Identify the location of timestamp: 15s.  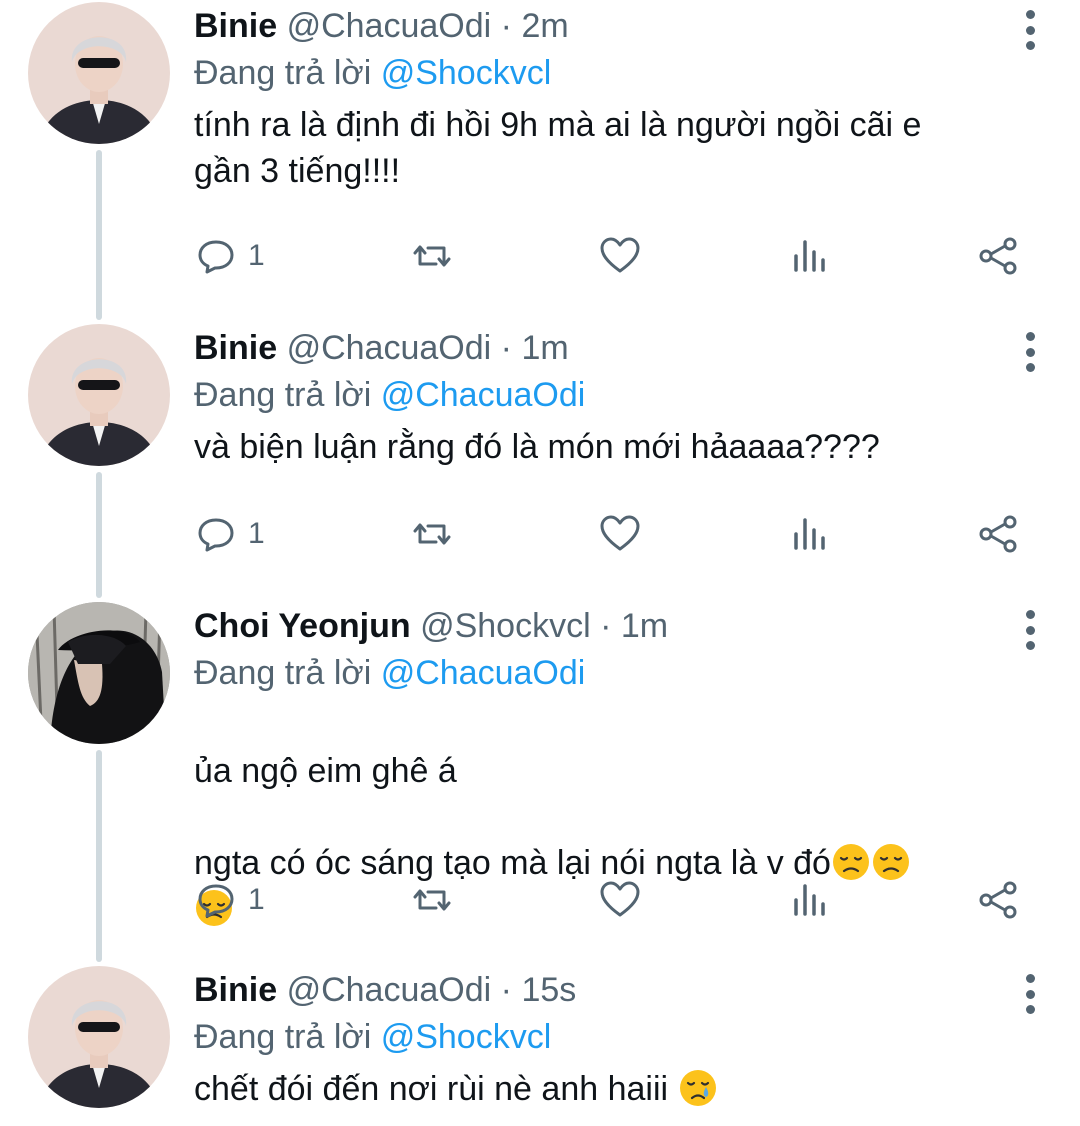
(548, 990).